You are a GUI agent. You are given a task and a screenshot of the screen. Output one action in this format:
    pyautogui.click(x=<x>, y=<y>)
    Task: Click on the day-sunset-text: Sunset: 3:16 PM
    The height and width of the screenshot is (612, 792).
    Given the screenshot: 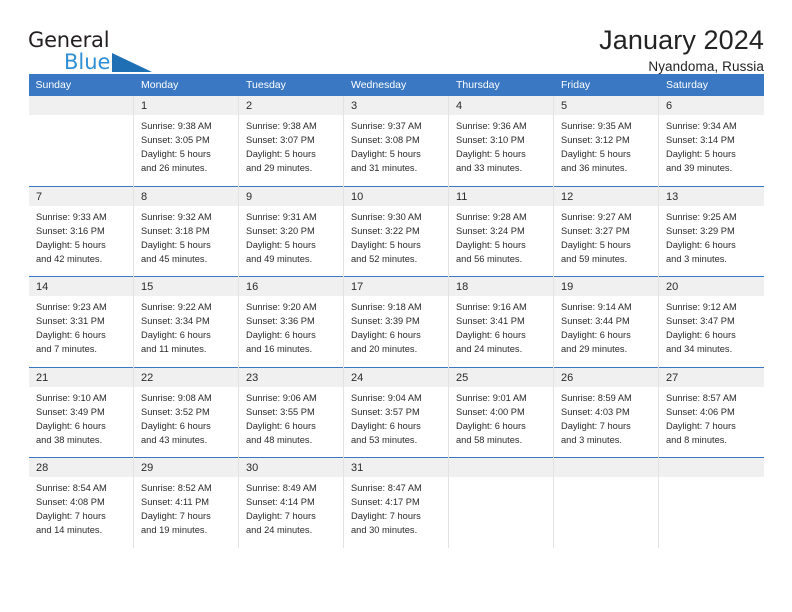 What is the action you would take?
    pyautogui.click(x=70, y=230)
    